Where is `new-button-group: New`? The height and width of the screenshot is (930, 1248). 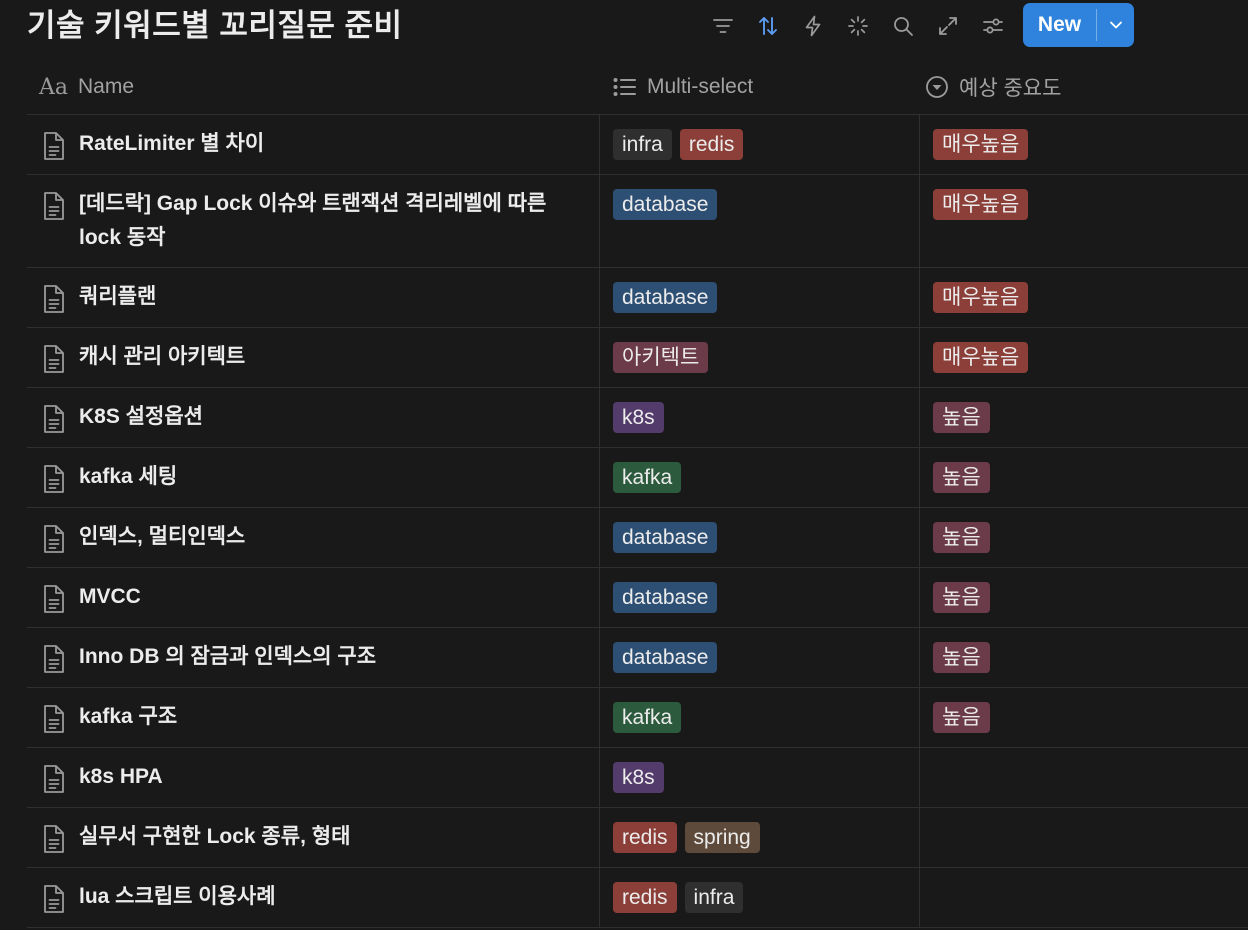
new-button-group: New is located at coordinates (1078, 25).